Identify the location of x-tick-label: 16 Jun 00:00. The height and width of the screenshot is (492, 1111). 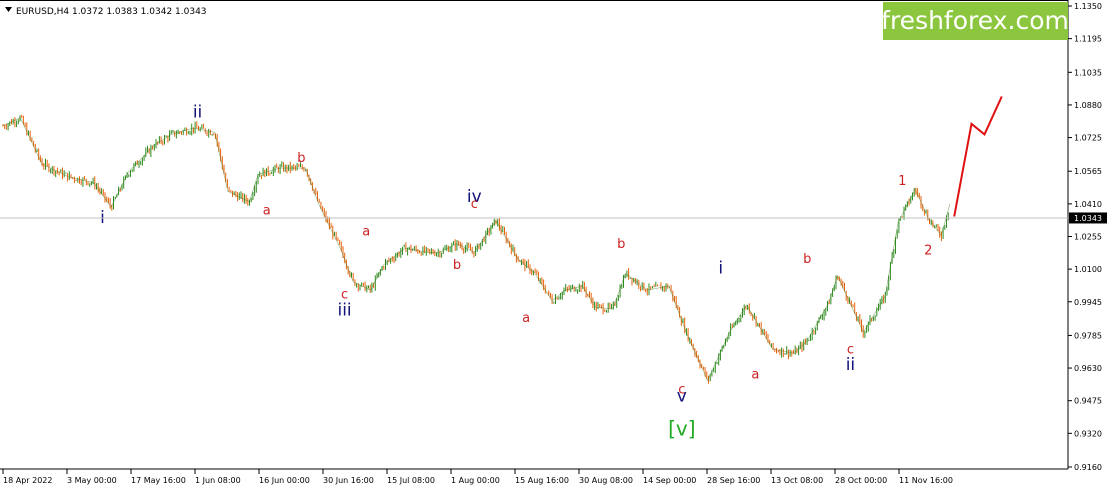
(284, 480).